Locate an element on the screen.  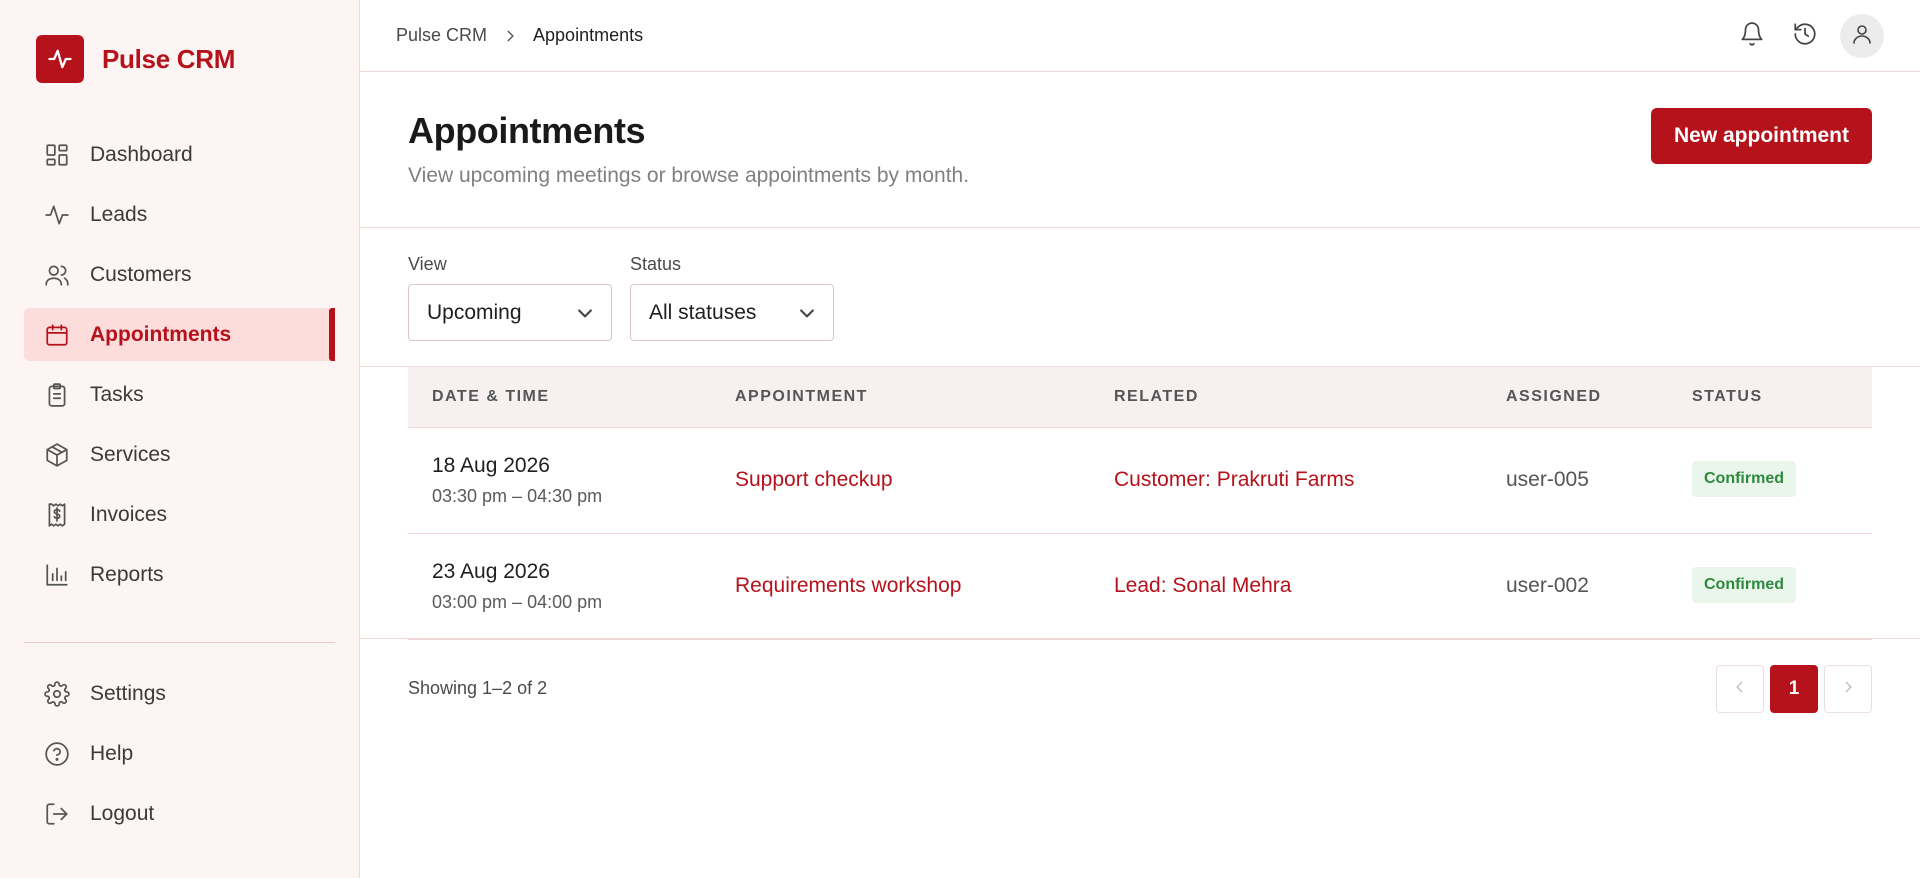
topbar-actions is located at coordinates (1802, 36).